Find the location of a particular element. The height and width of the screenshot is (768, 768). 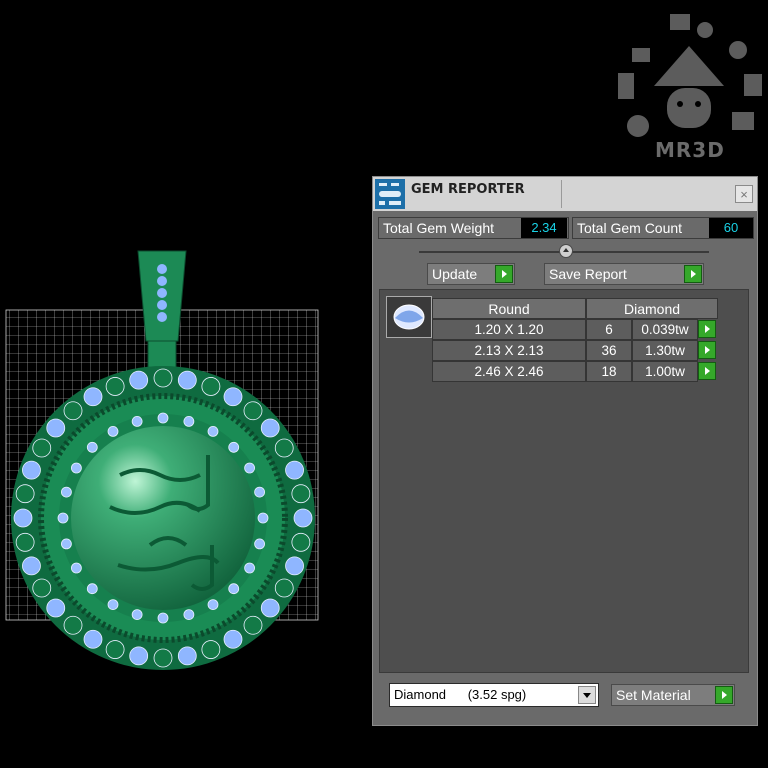

close-icon: × is located at coordinates (744, 194).